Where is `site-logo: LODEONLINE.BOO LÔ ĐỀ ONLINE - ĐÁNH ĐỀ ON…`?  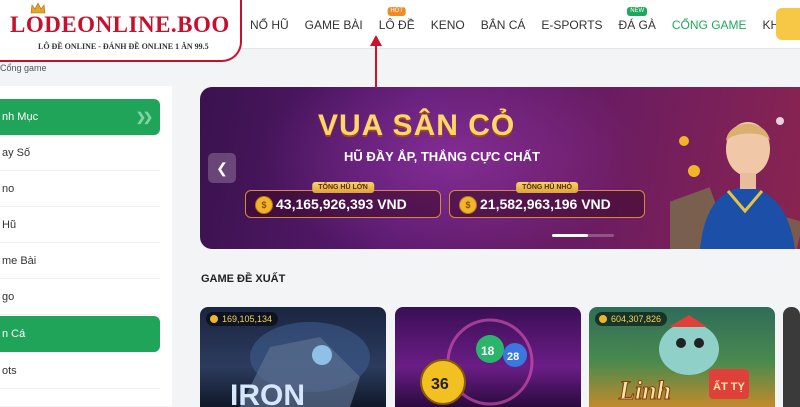
site-logo: LODEONLINE.BOO LÔ ĐỀ ONLINE - ĐÁNH ĐỀ ON… is located at coordinates (121, 31).